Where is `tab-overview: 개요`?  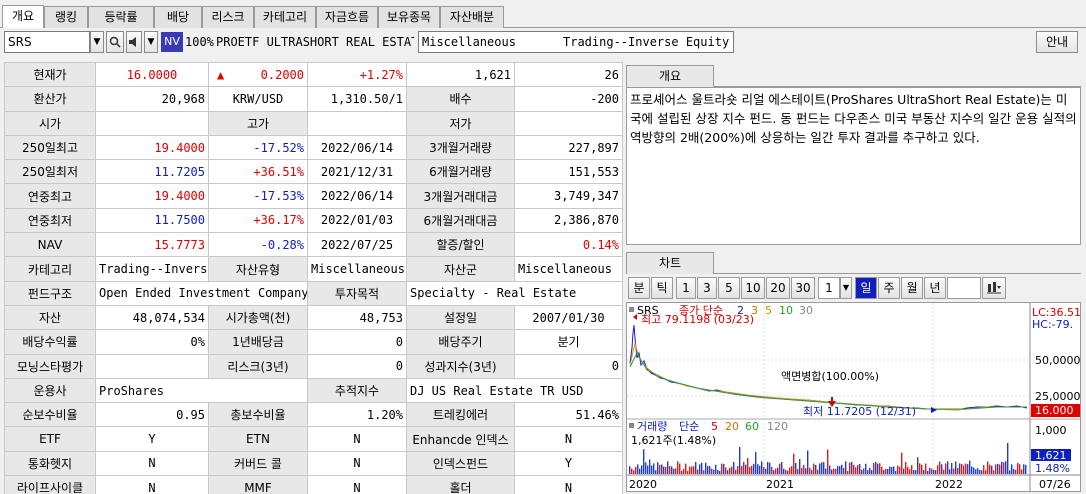 tab-overview: 개요 is located at coordinates (23, 17).